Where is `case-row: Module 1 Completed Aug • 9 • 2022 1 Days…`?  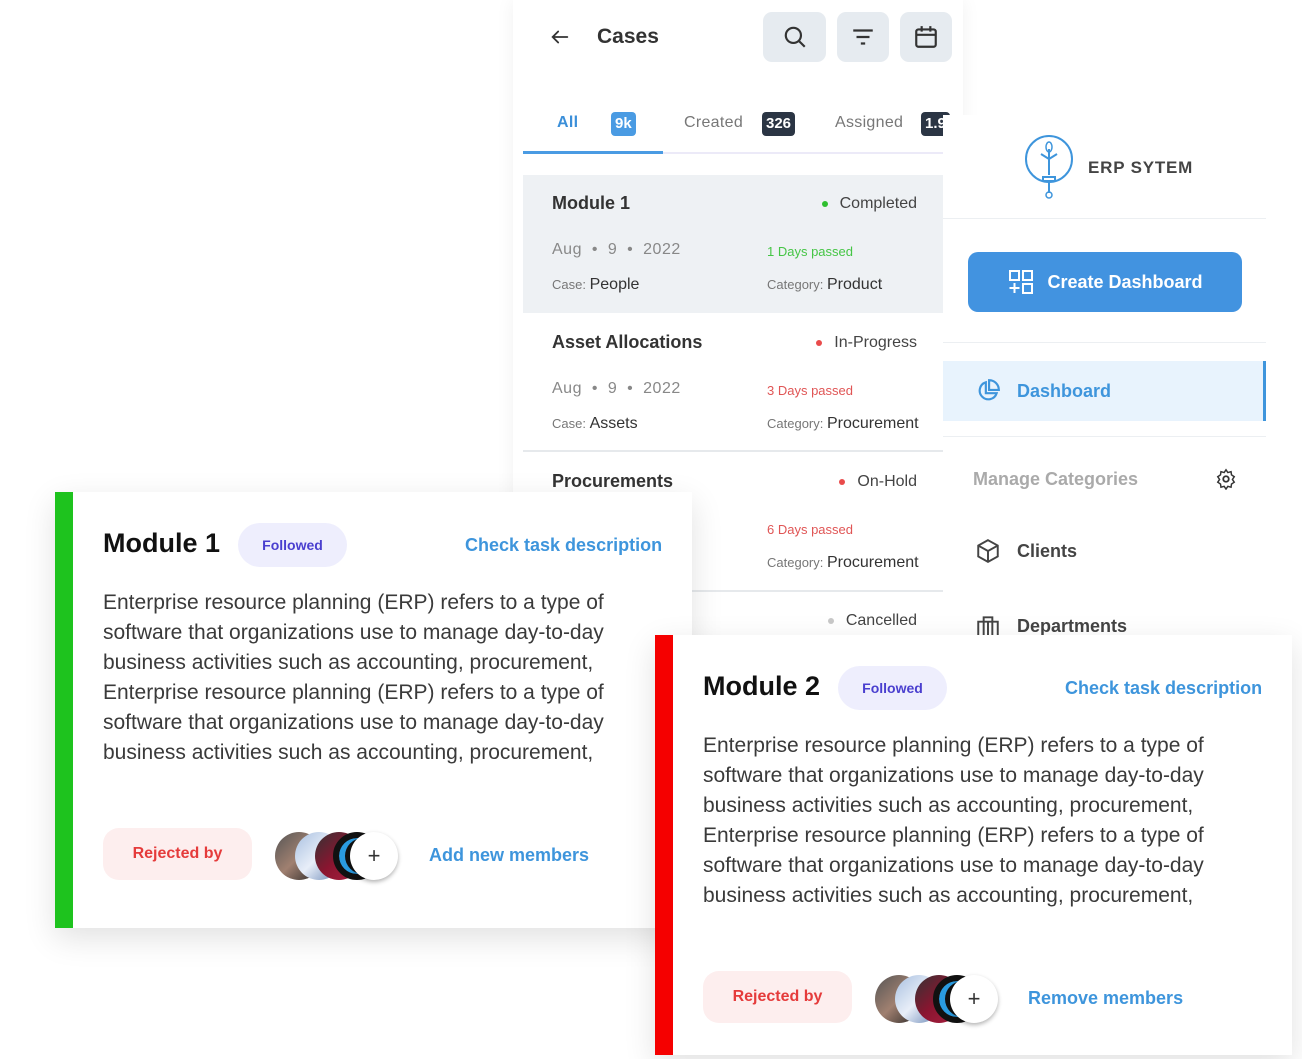
case-row: Module 1 Completed Aug • 9 • 2022 1 Days… is located at coordinates (733, 244).